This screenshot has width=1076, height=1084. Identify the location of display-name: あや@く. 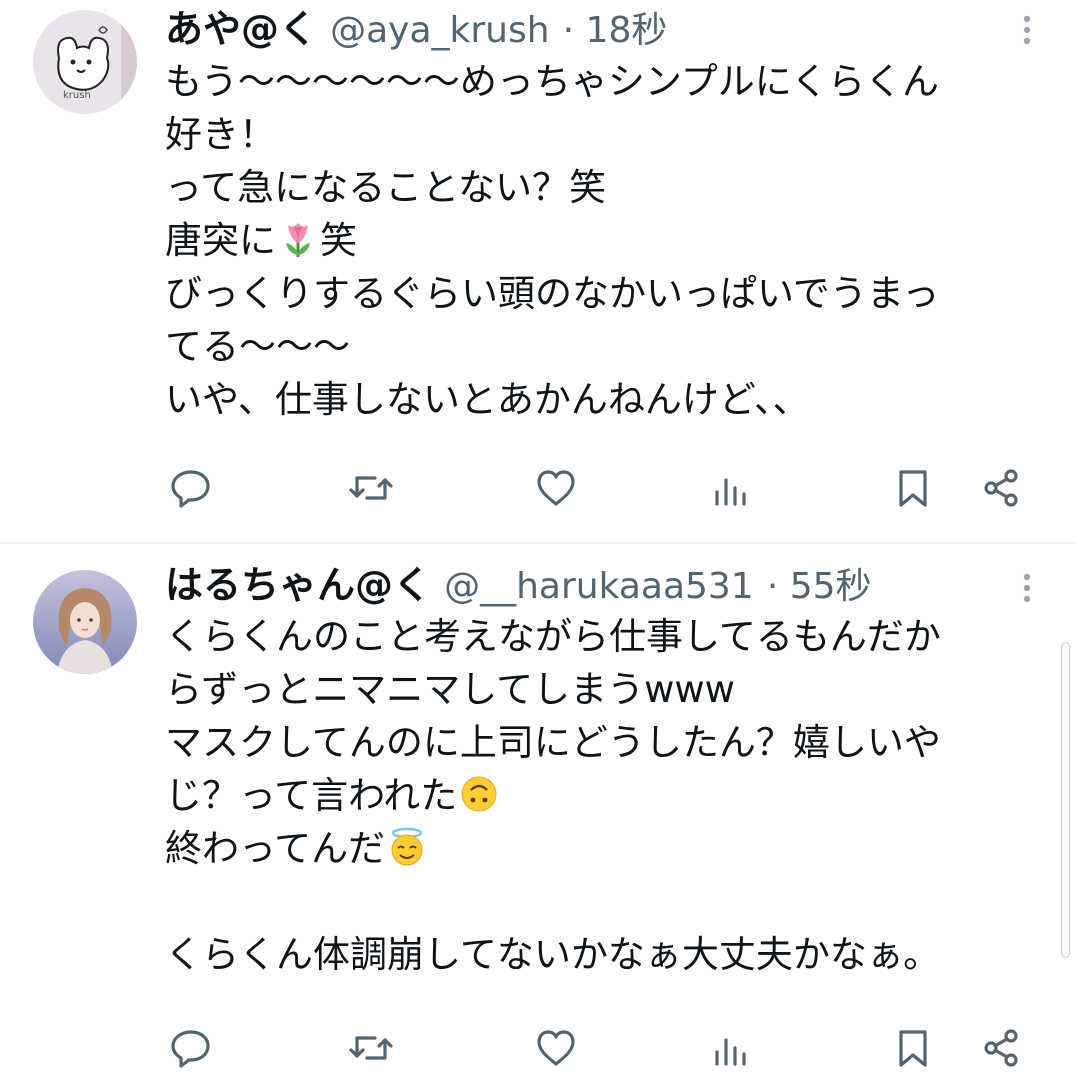
(241, 29).